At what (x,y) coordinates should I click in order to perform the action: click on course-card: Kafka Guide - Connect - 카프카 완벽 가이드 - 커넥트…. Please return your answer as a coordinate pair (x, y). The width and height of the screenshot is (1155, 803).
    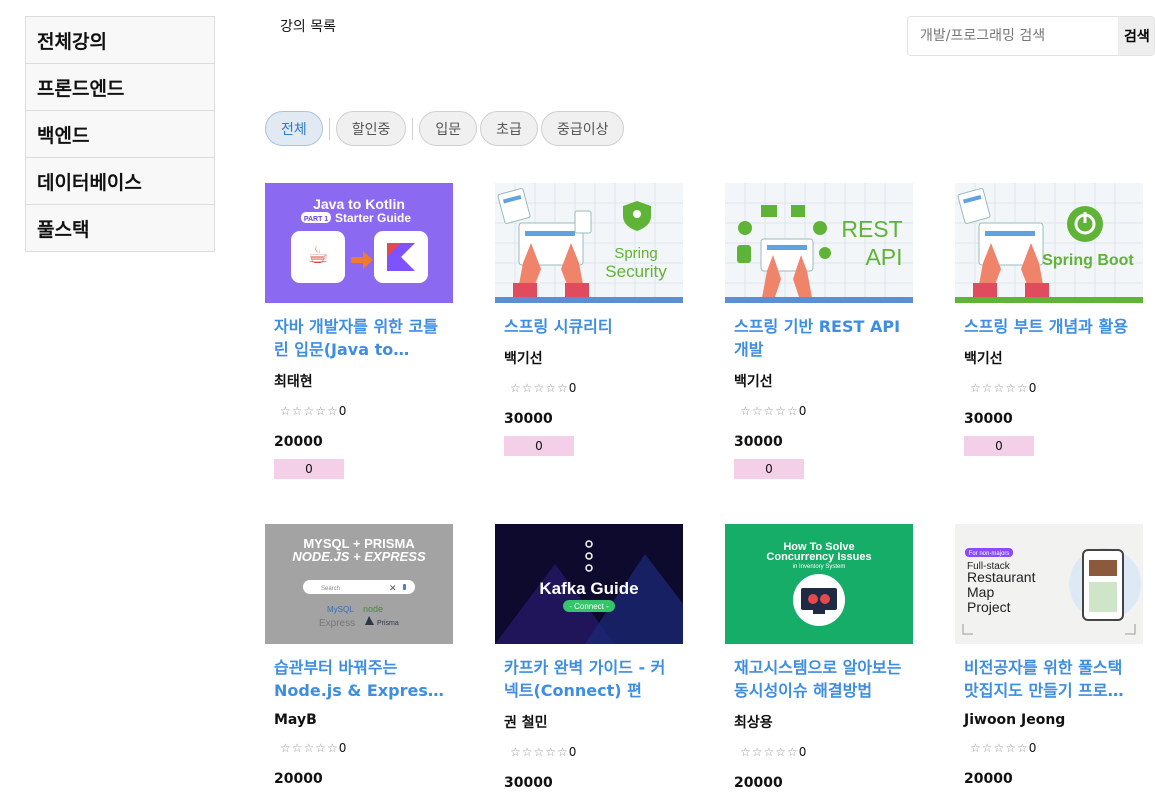
    Looking at the image, I should click on (589, 657).